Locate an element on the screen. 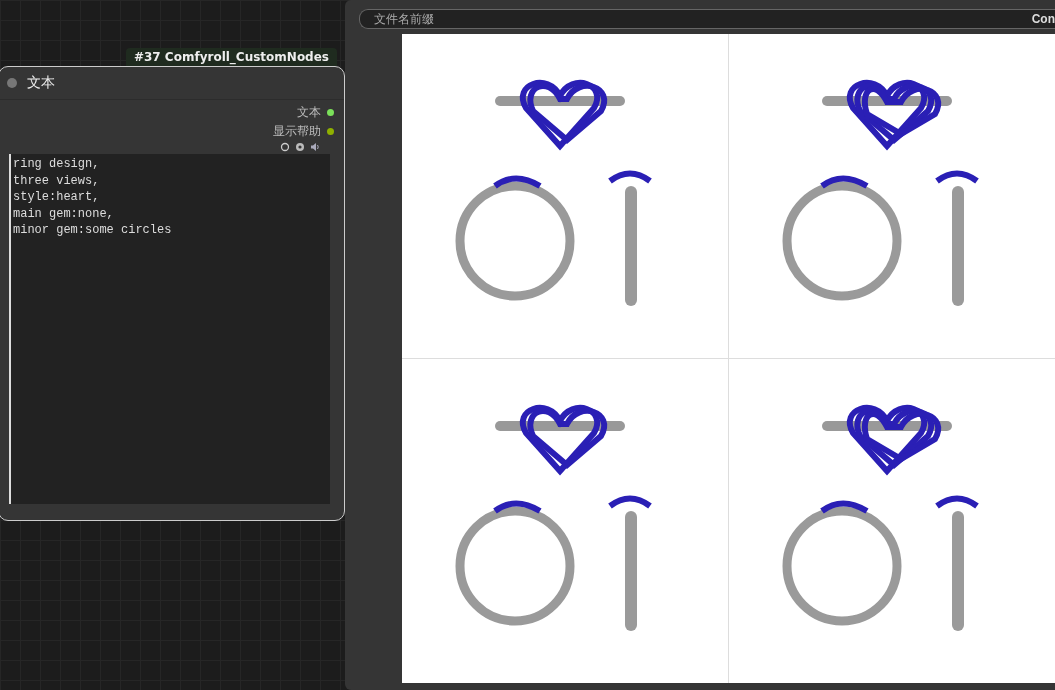 The image size is (1055, 690). circle-icon is located at coordinates (285, 147).